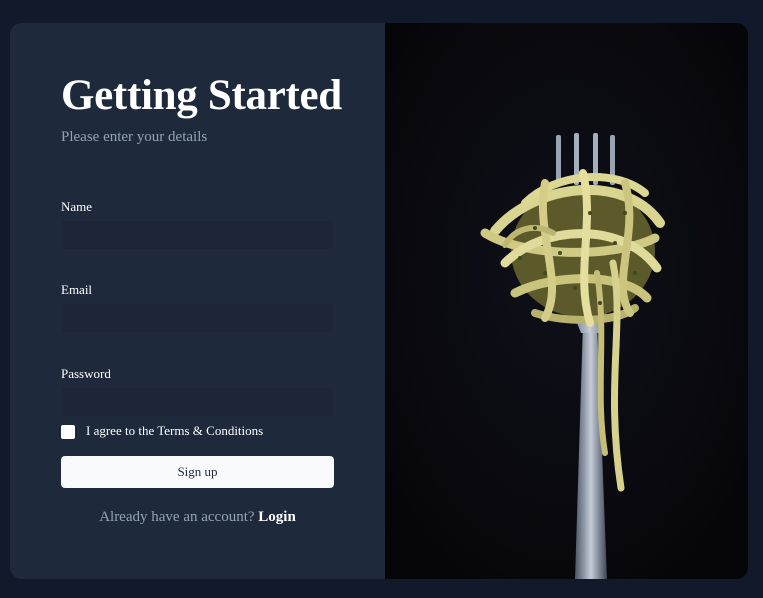 The image size is (763, 598). I want to click on login-prompt: Already have an account? Login, so click(197, 517).